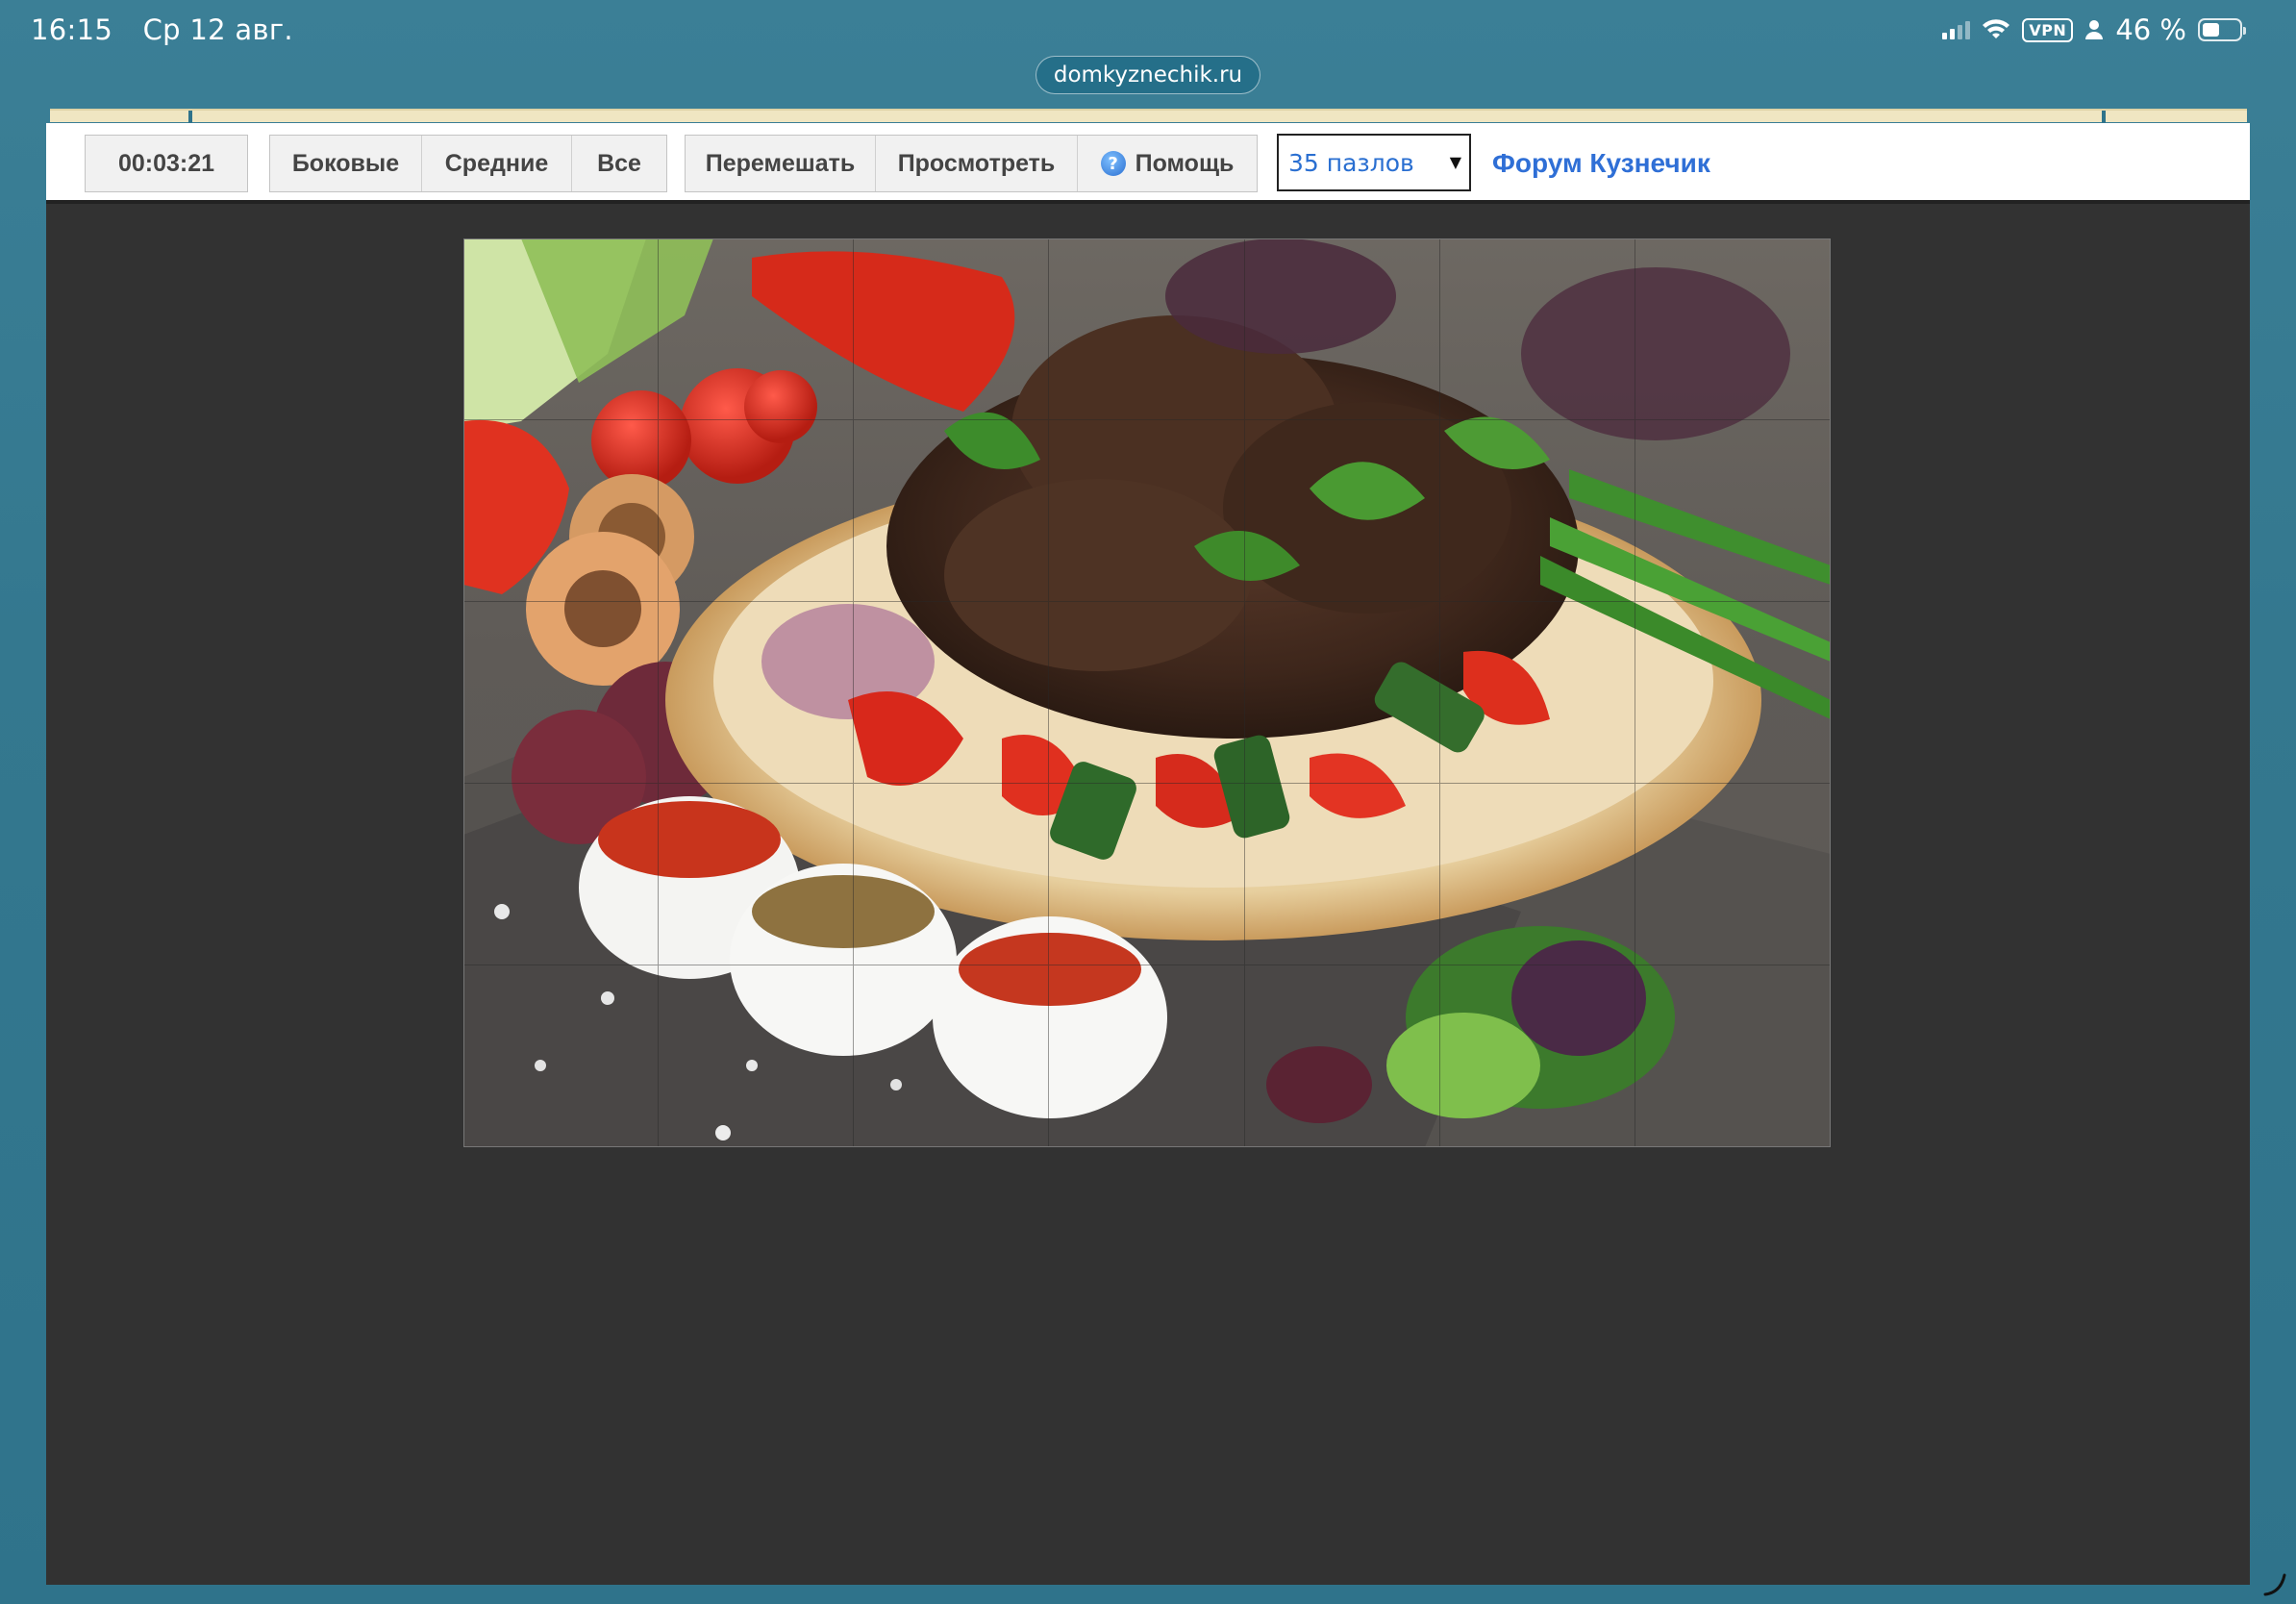 The width and height of the screenshot is (2296, 1604). Describe the element at coordinates (2211, 30) in the screenshot. I see `battery-fill` at that location.